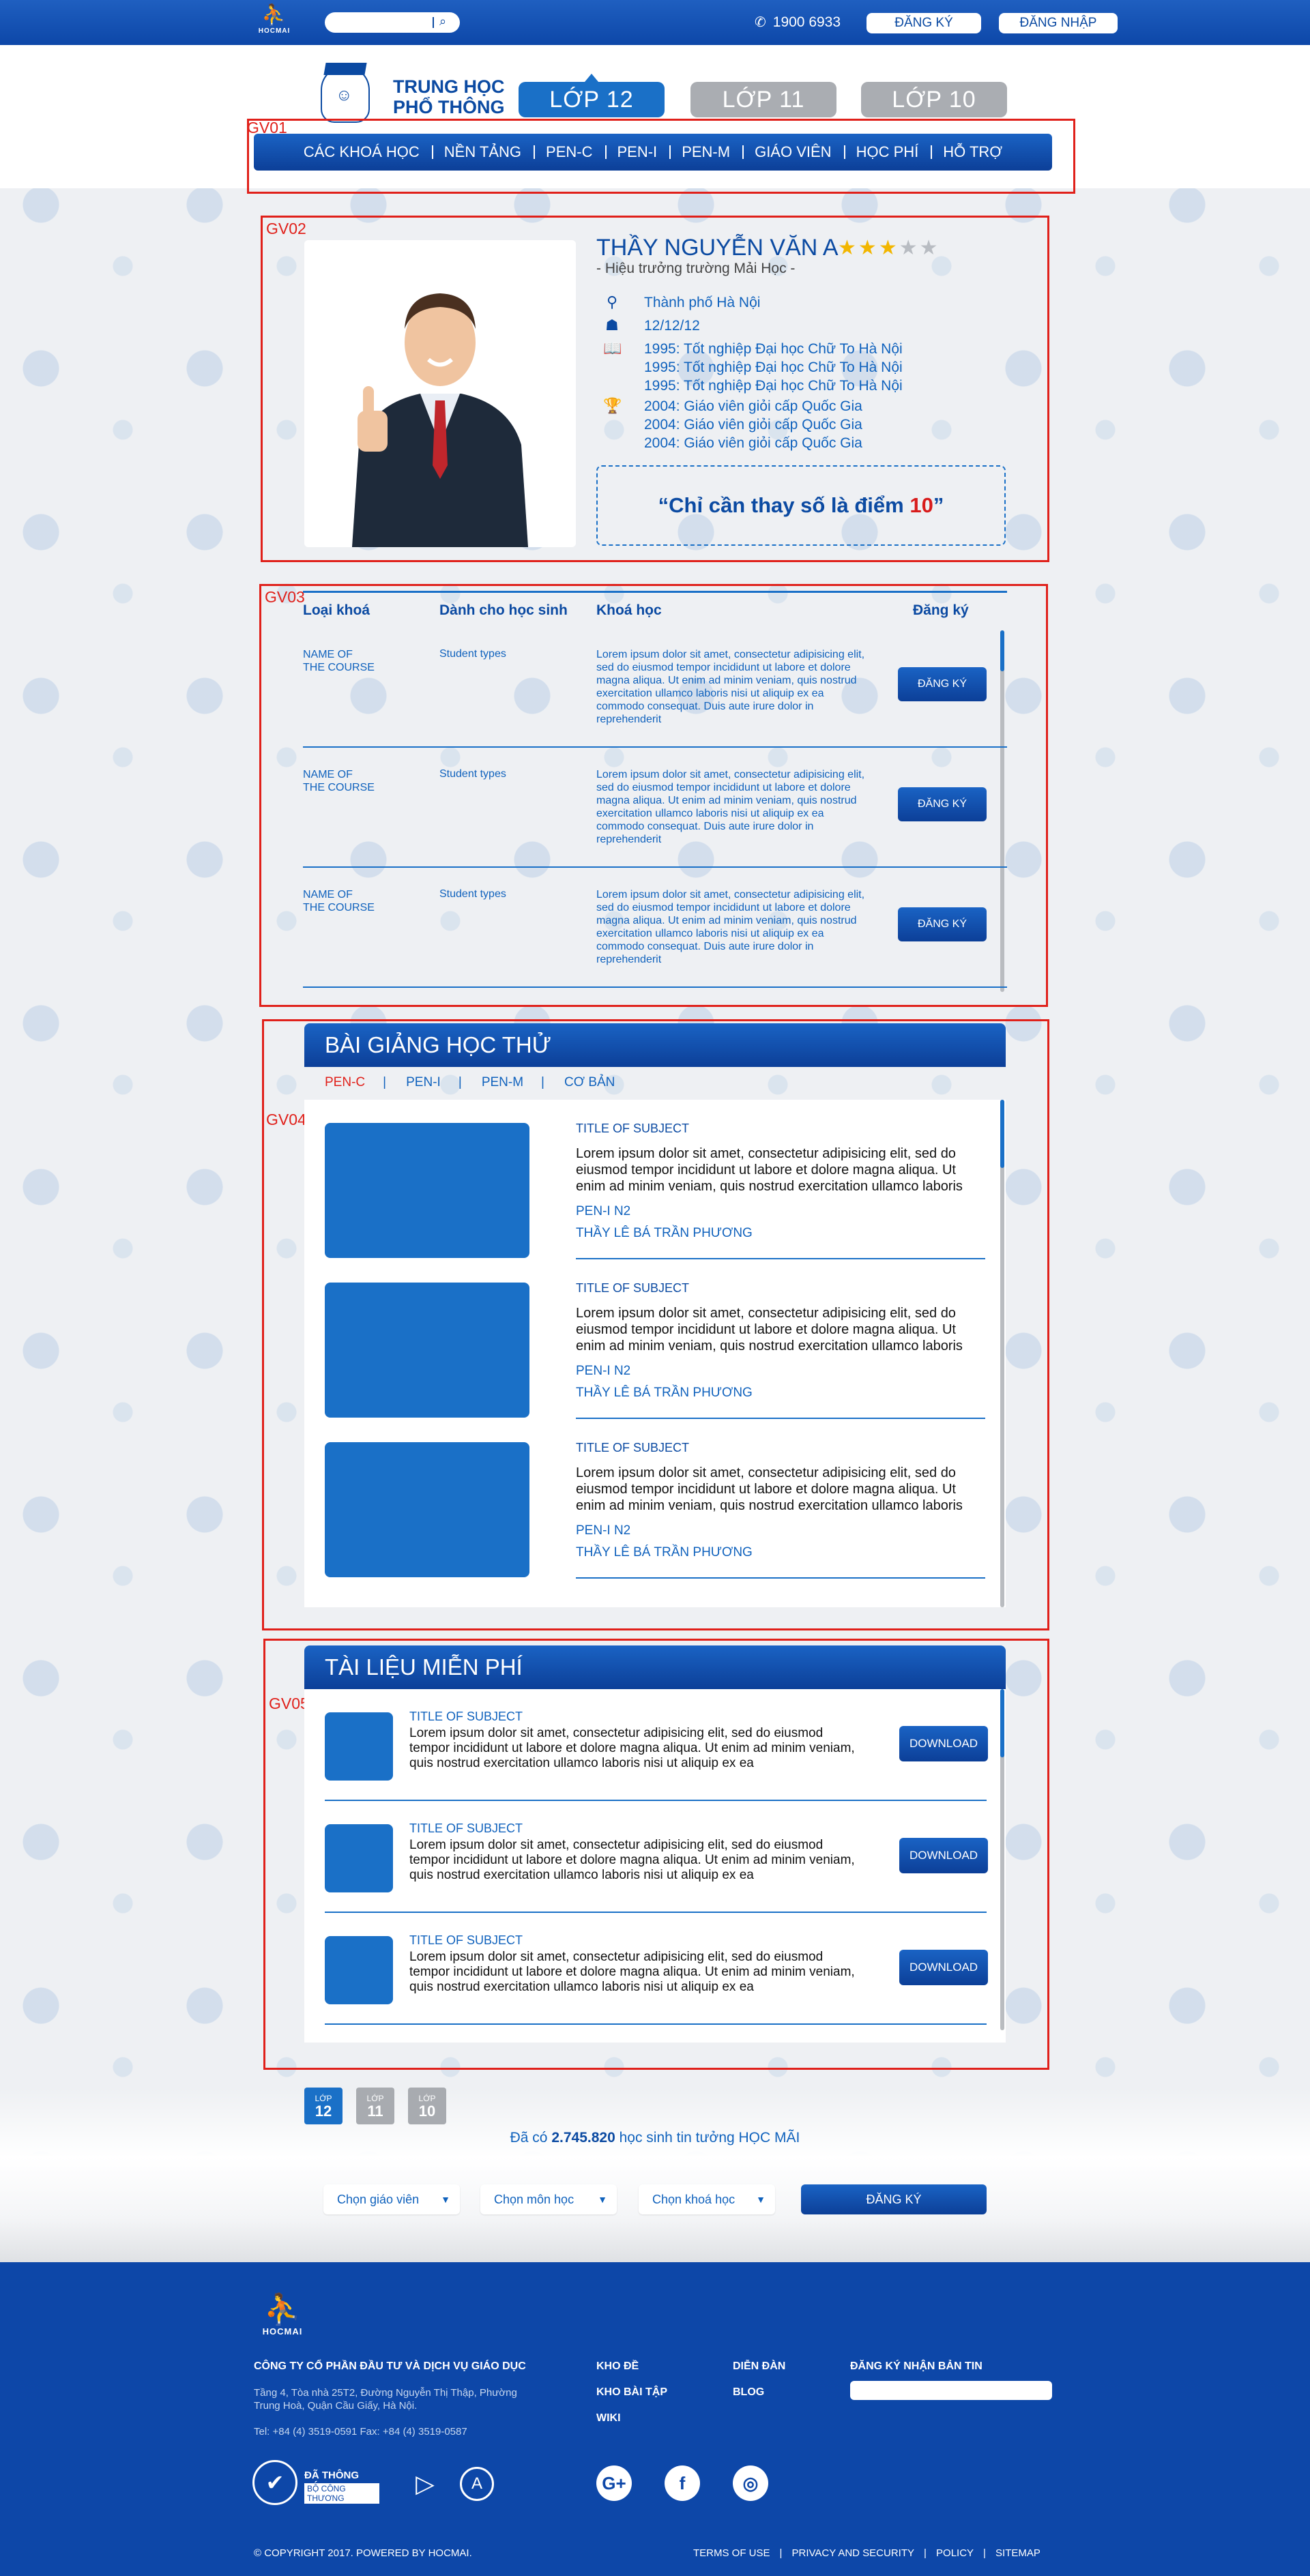  What do you see at coordinates (1058, 23) in the screenshot?
I see `login-button: ĐĂNG NHẬP` at bounding box center [1058, 23].